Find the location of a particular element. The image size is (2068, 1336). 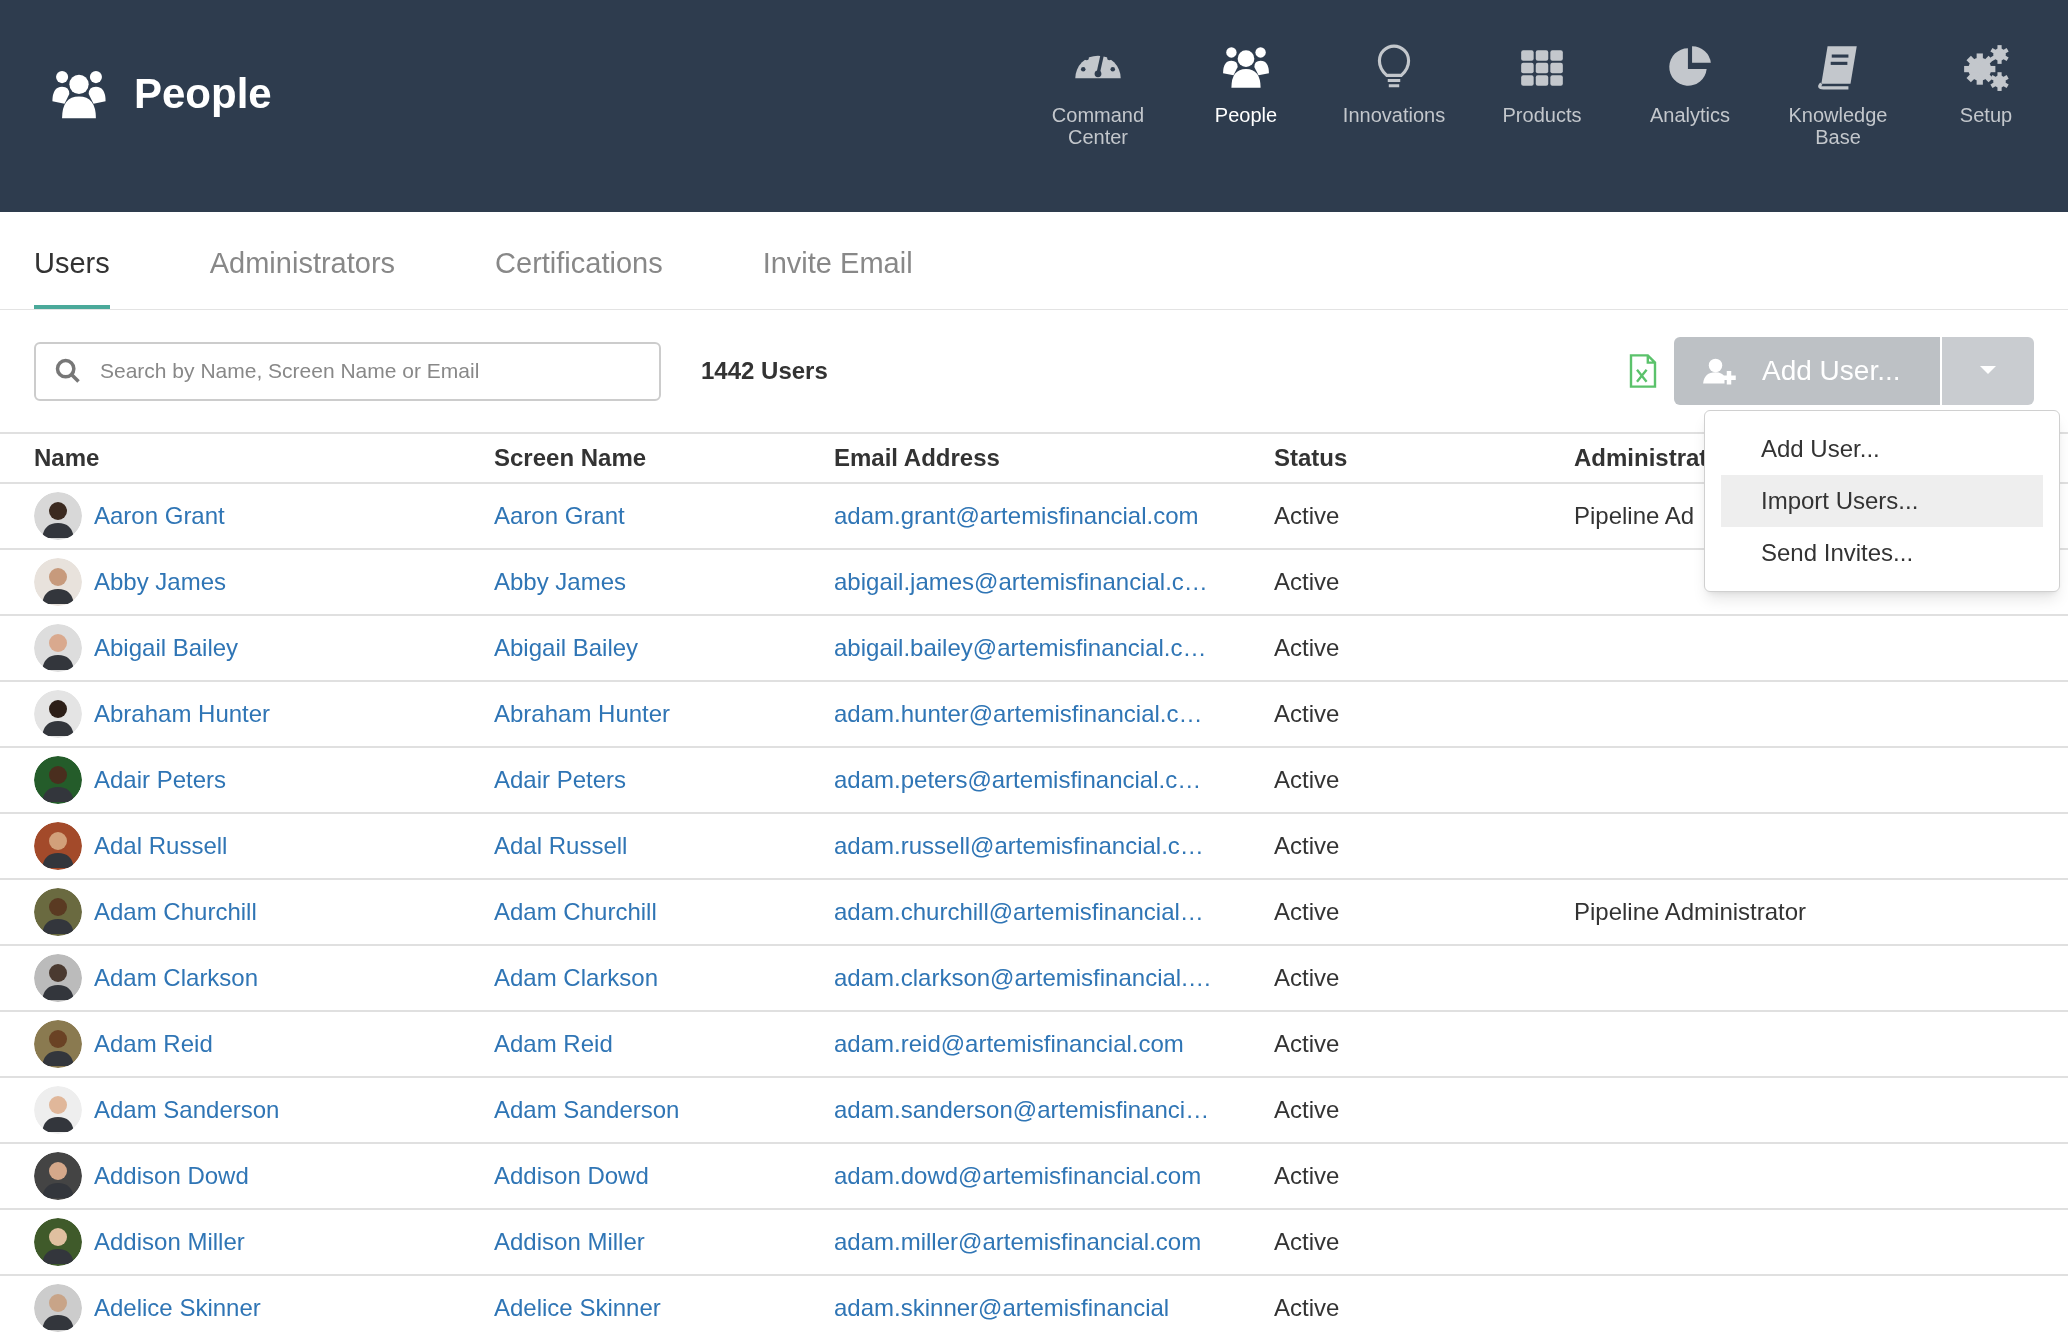

user-count: 1442 Users is located at coordinates (764, 371).